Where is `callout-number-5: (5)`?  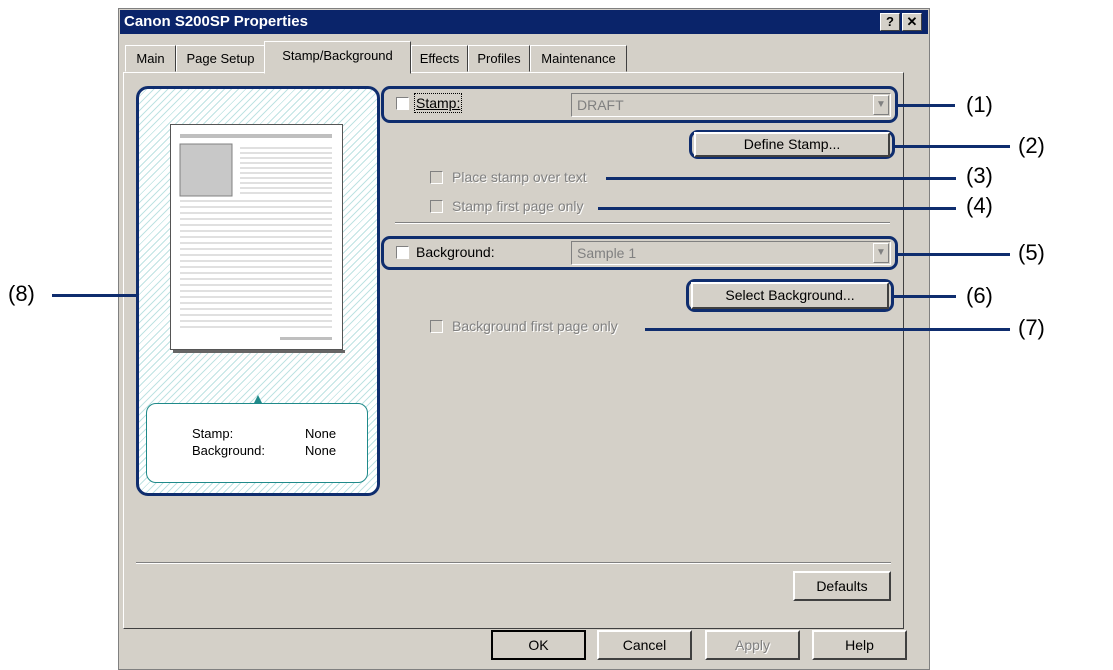 callout-number-5: (5) is located at coordinates (1031, 252).